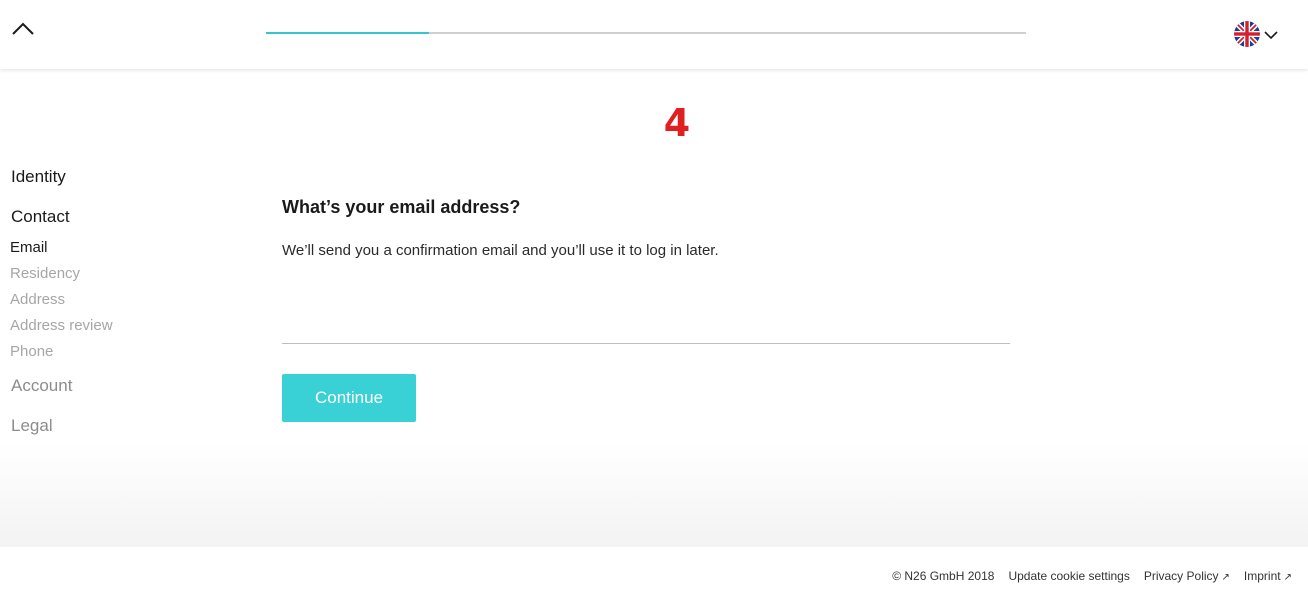 Image resolution: width=1308 pixels, height=602 pixels. I want to click on top-bar, so click(654, 34).